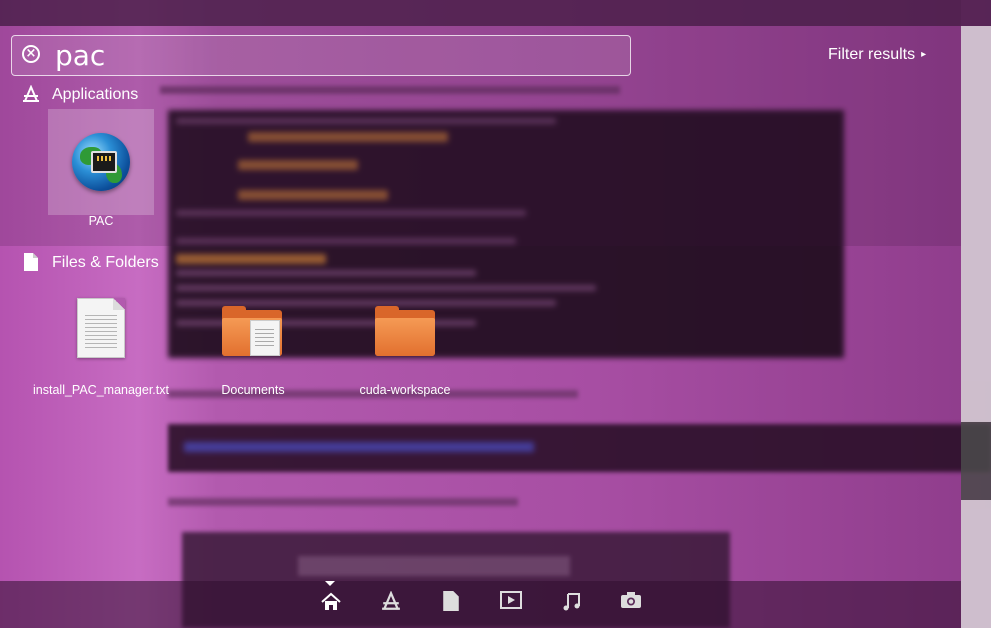 The height and width of the screenshot is (628, 991). What do you see at coordinates (480, 604) in the screenshot?
I see `lens-bar` at bounding box center [480, 604].